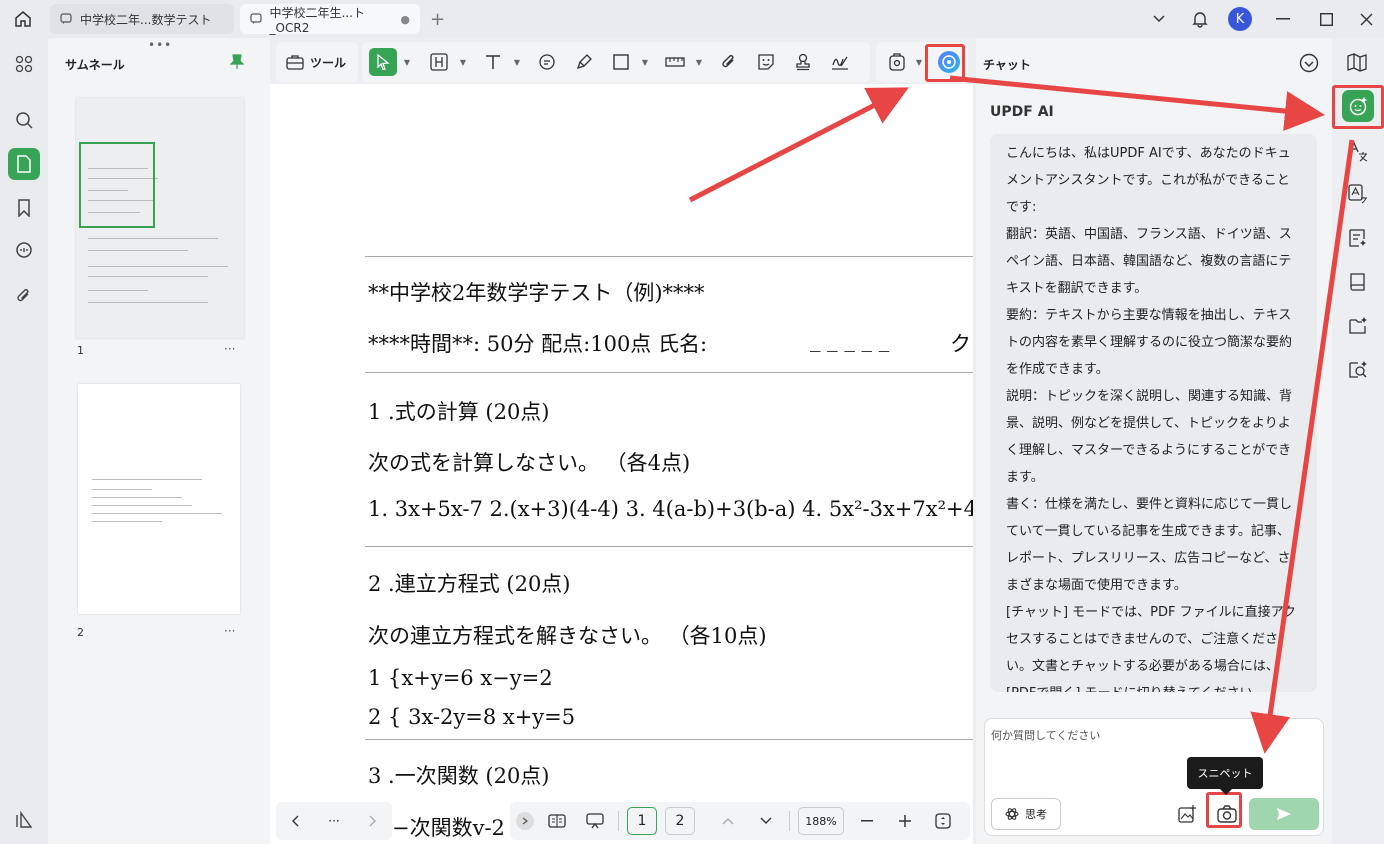  Describe the element at coordinates (840, 62) in the screenshot. I see `signature-icon` at that location.